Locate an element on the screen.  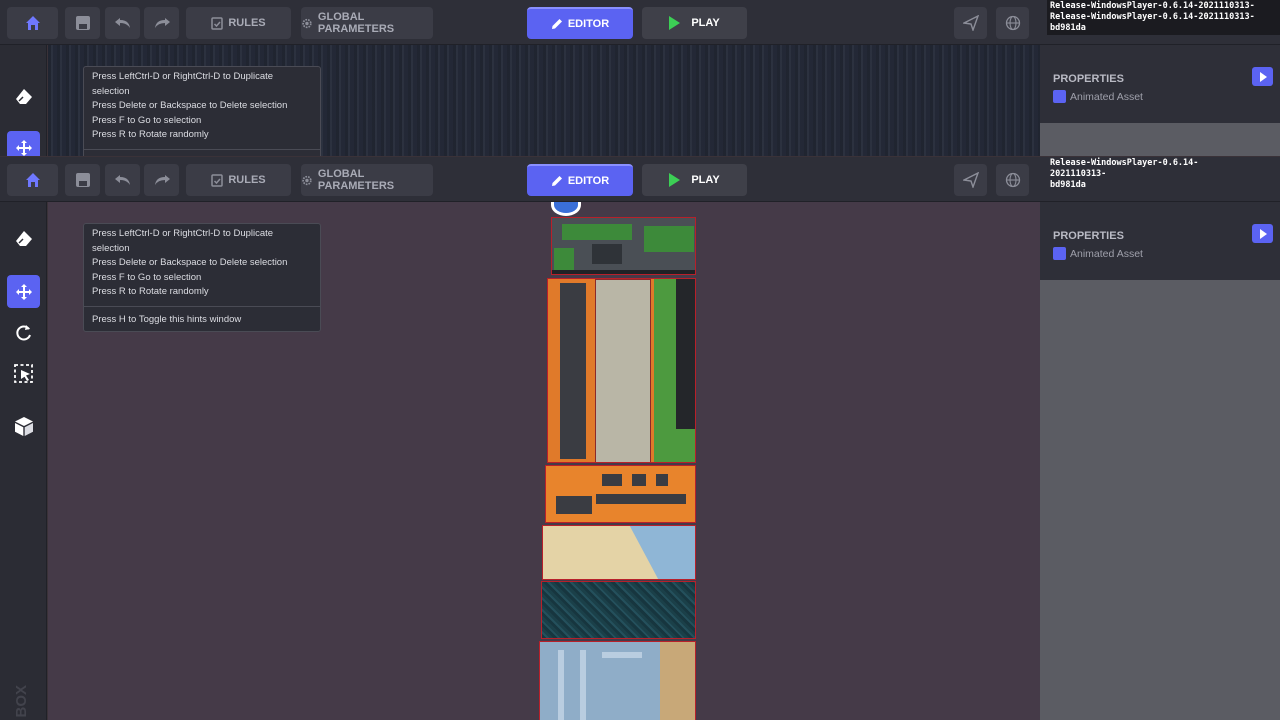
level-map is located at coordinates (618, 468).